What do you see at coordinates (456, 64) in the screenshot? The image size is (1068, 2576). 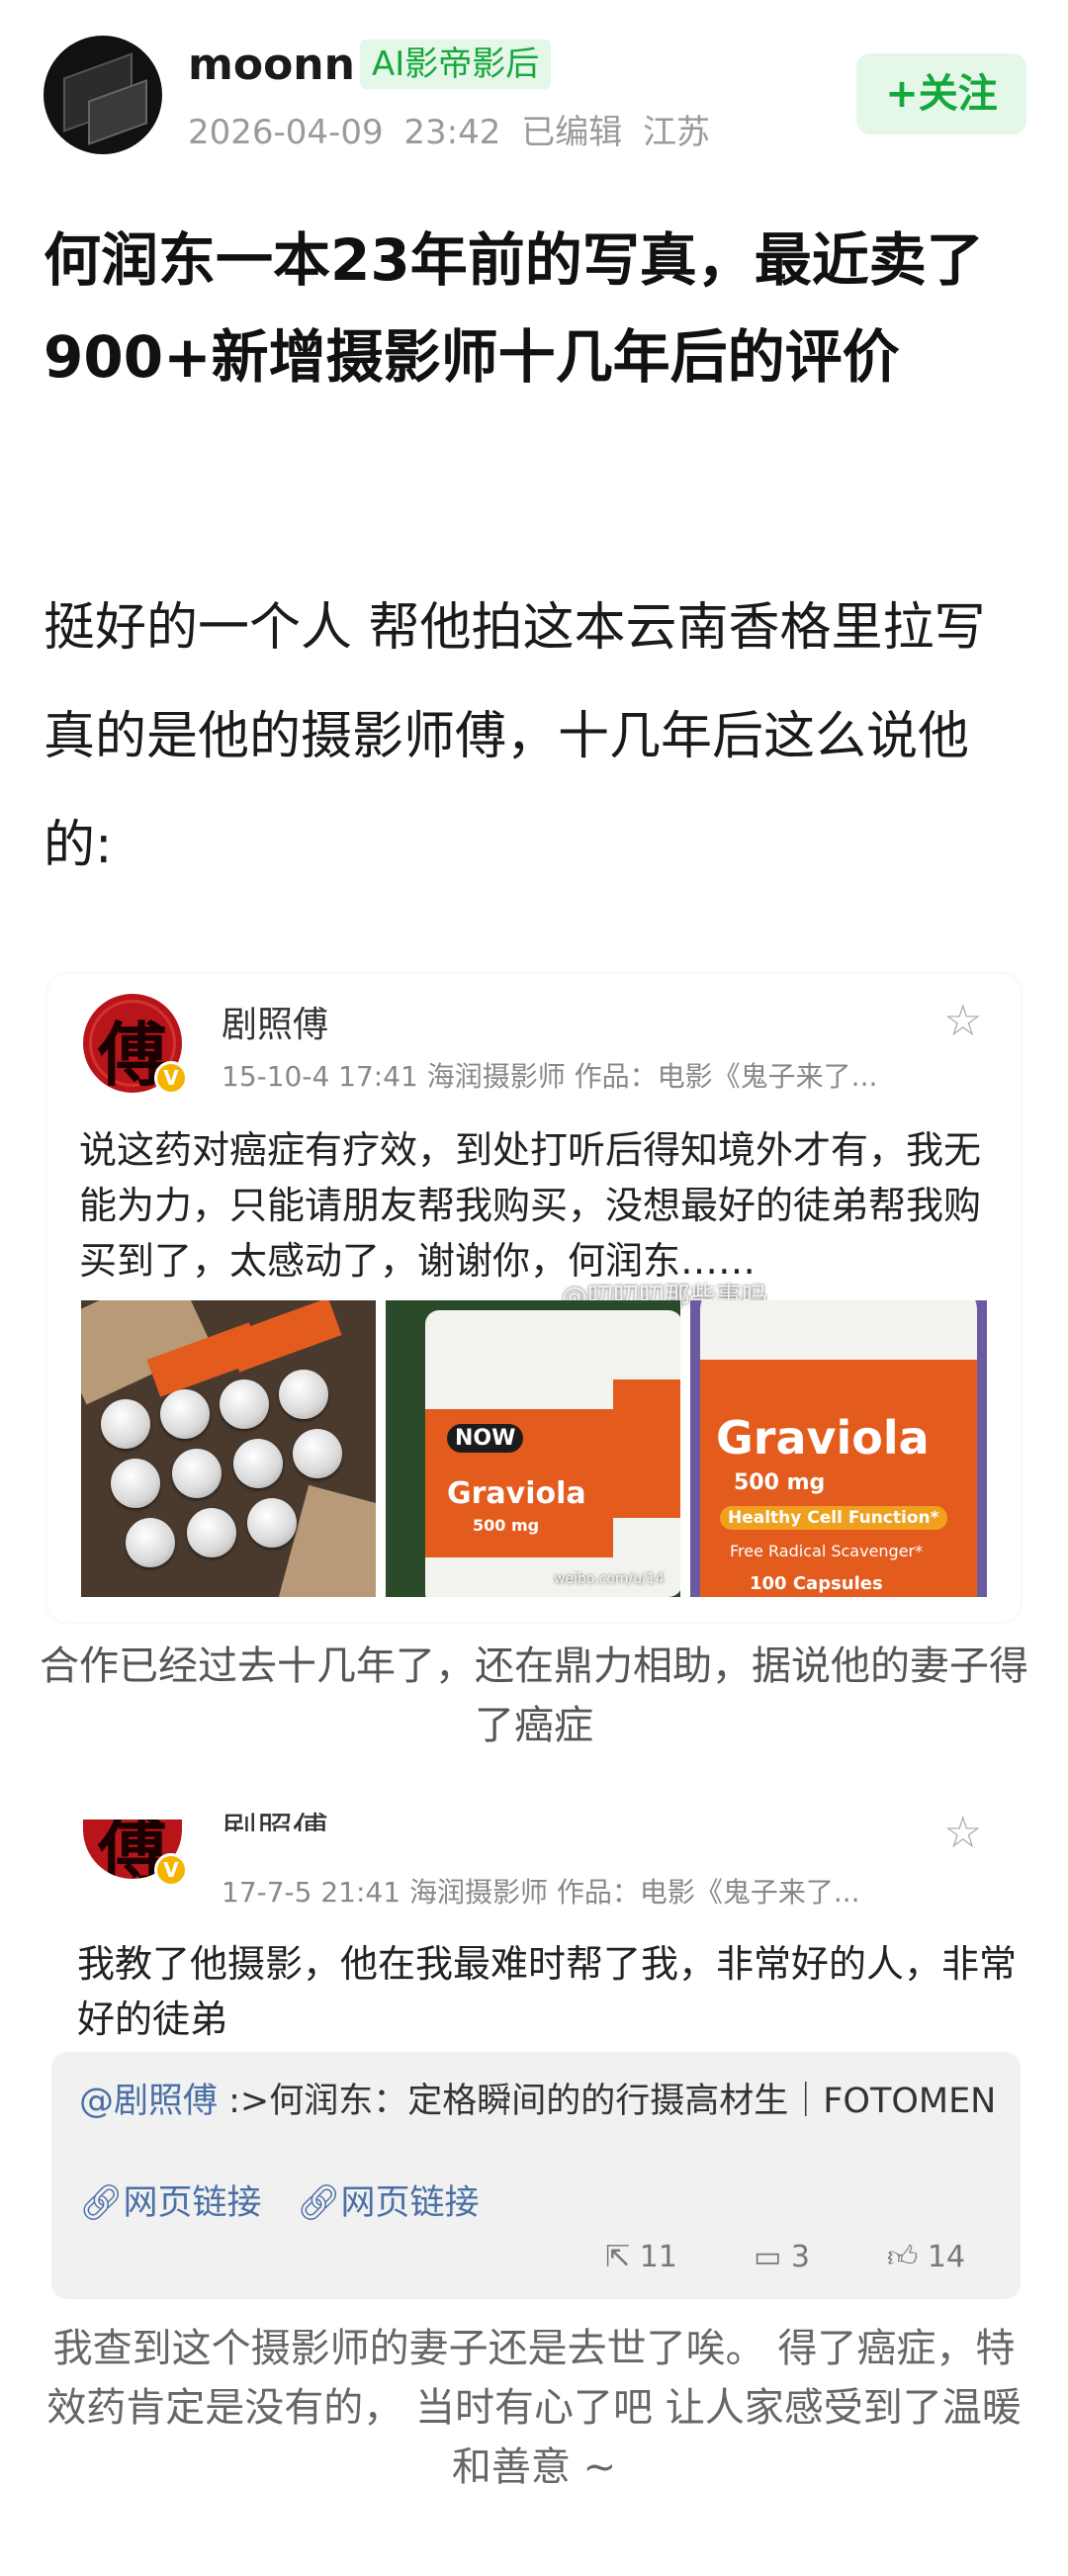 I see `author-badge: AI影帝影后` at bounding box center [456, 64].